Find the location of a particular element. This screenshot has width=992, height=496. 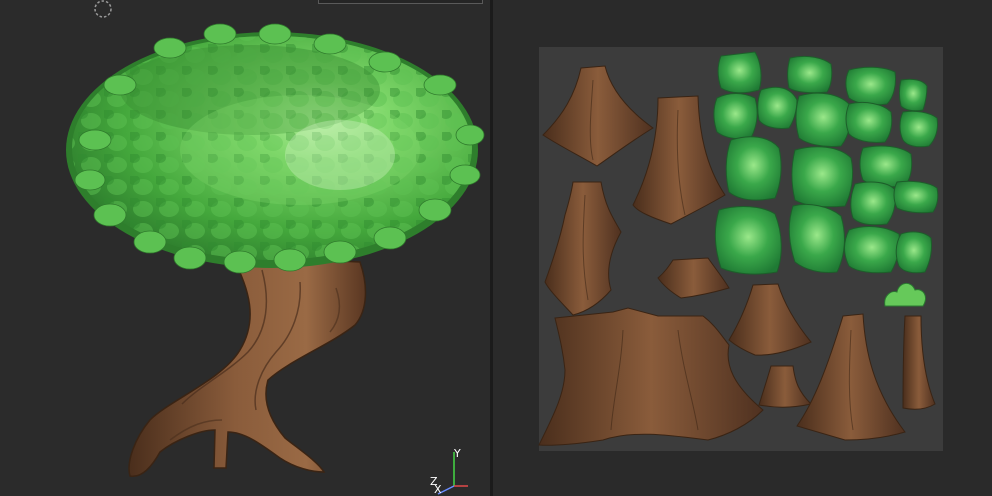

uv-leaf-islands is located at coordinates (826, 163).